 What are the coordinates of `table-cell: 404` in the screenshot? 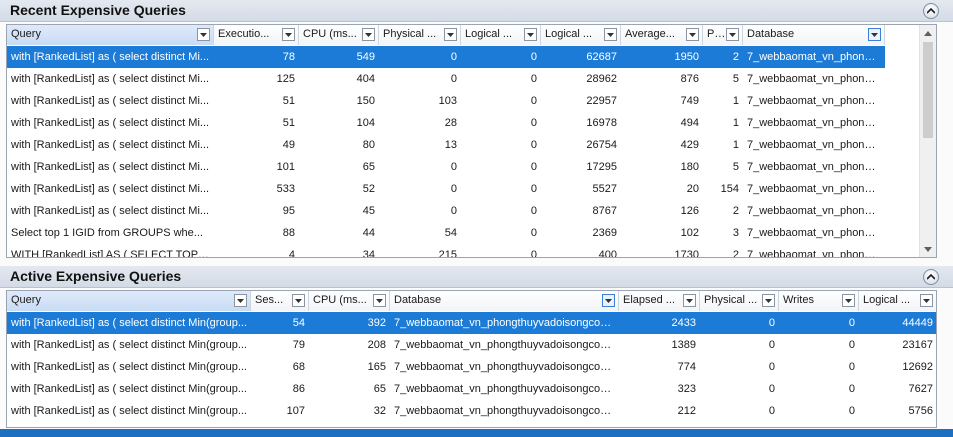 It's located at (365, 79).